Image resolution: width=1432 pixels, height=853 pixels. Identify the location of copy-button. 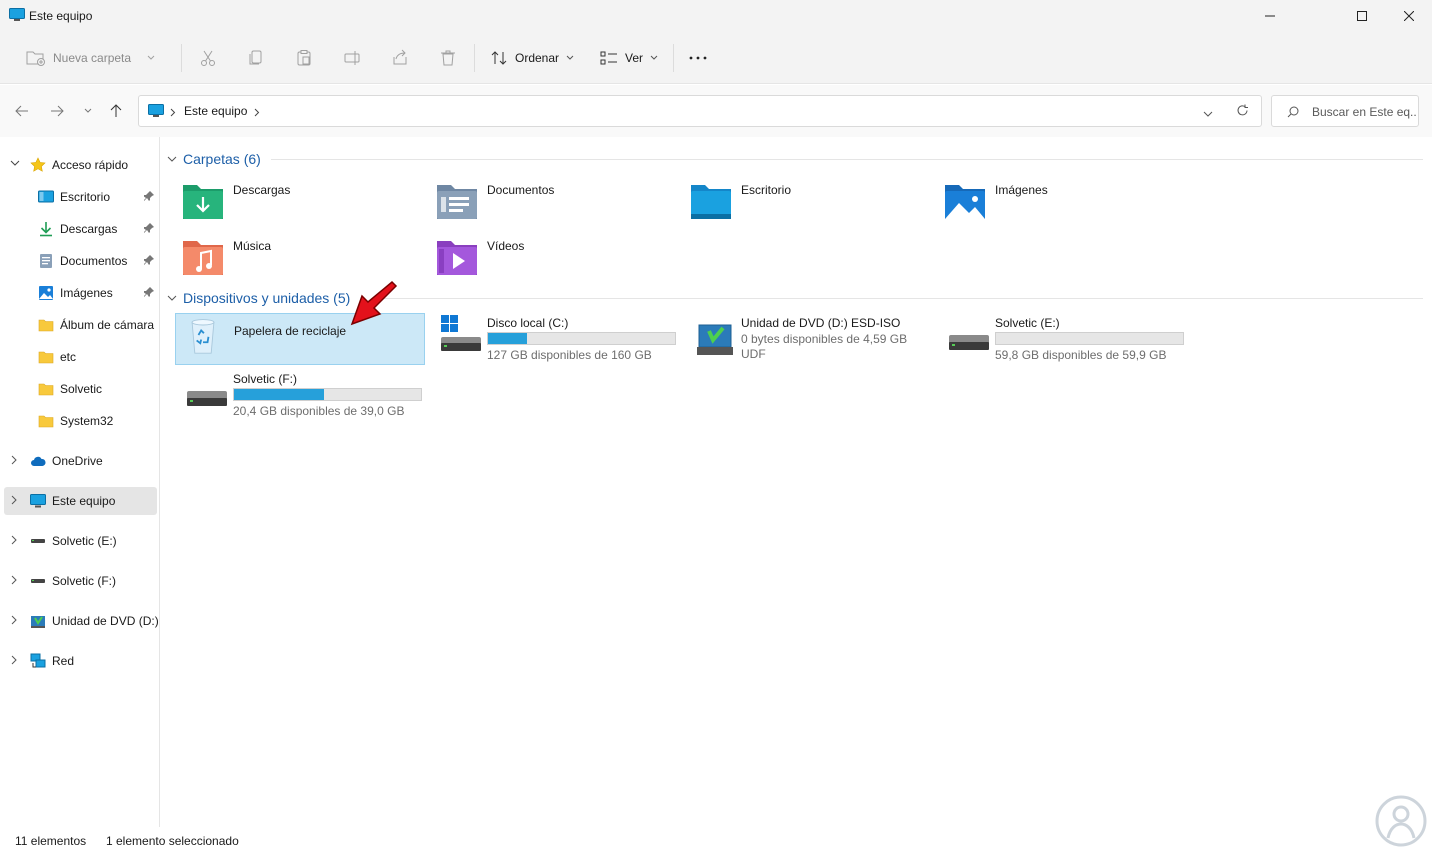
(256, 58).